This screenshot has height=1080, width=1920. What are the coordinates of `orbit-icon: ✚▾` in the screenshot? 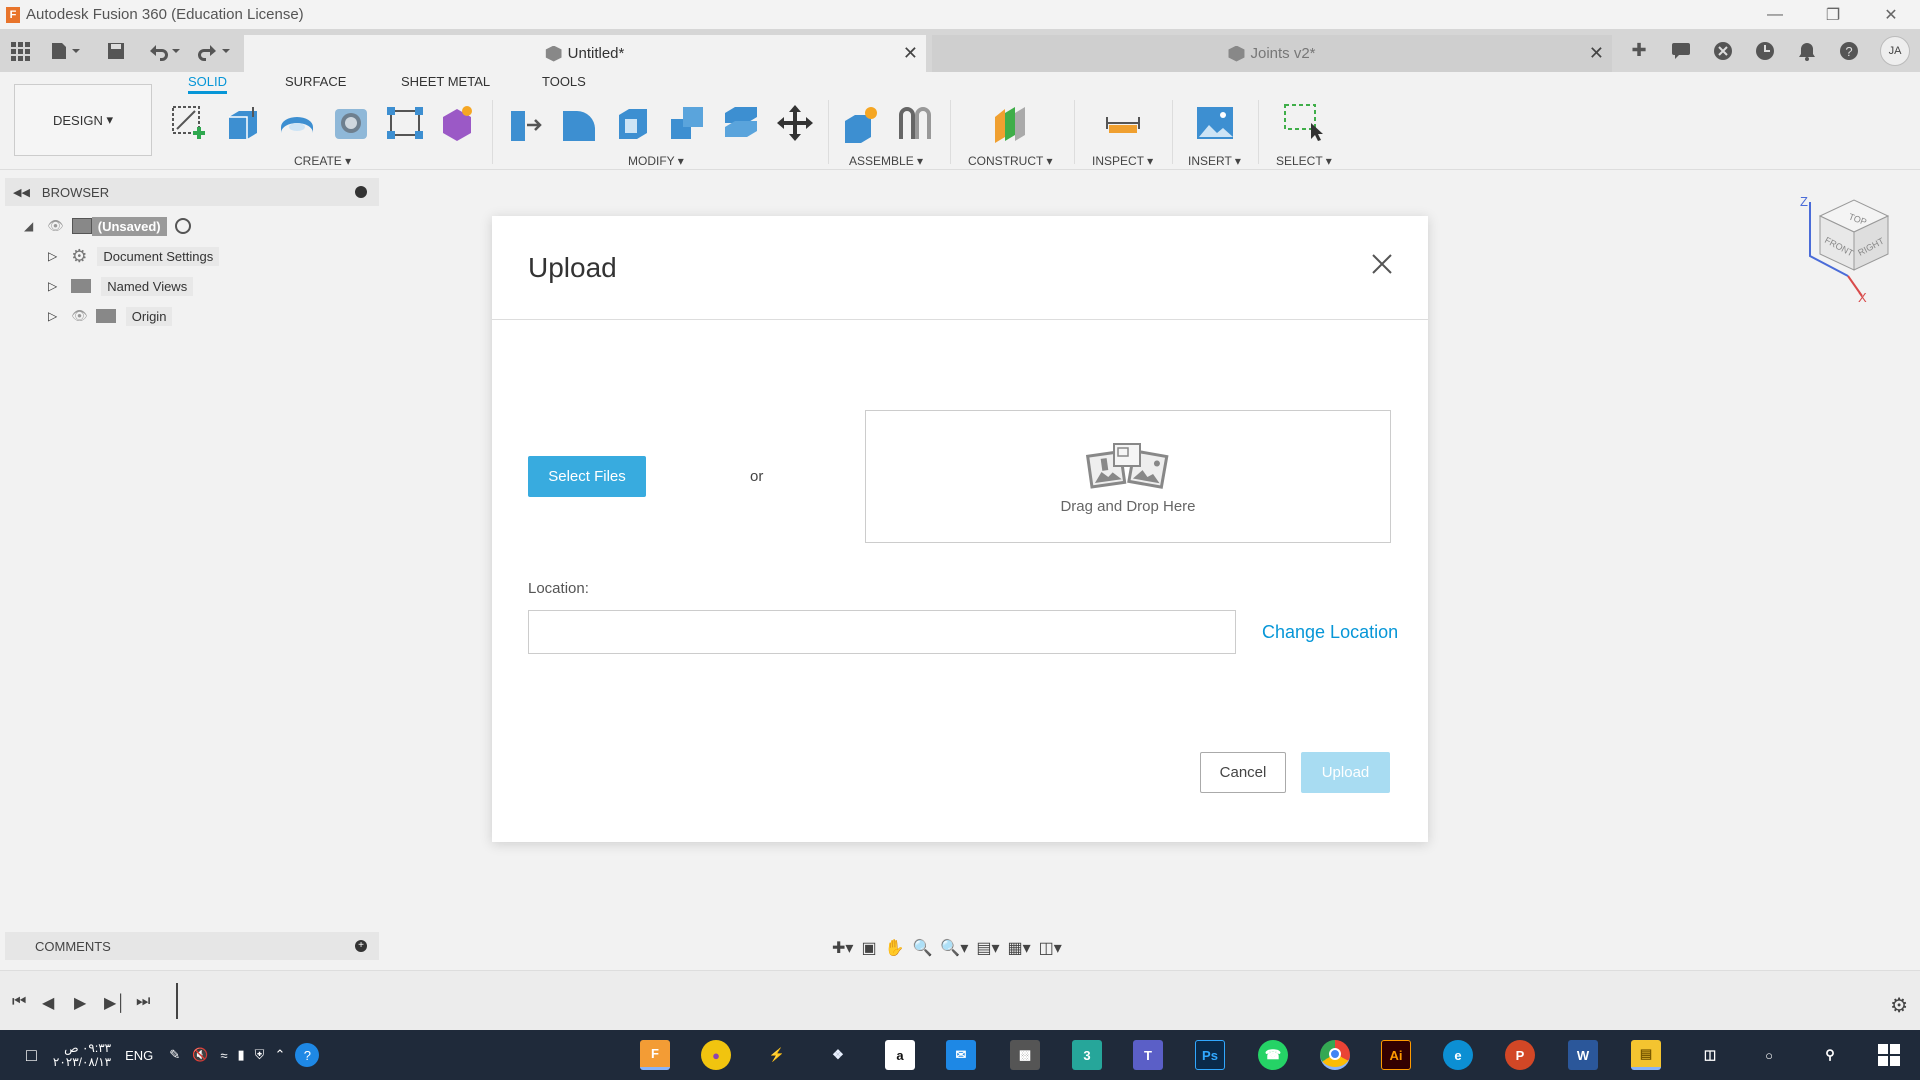 It's located at (842, 948).